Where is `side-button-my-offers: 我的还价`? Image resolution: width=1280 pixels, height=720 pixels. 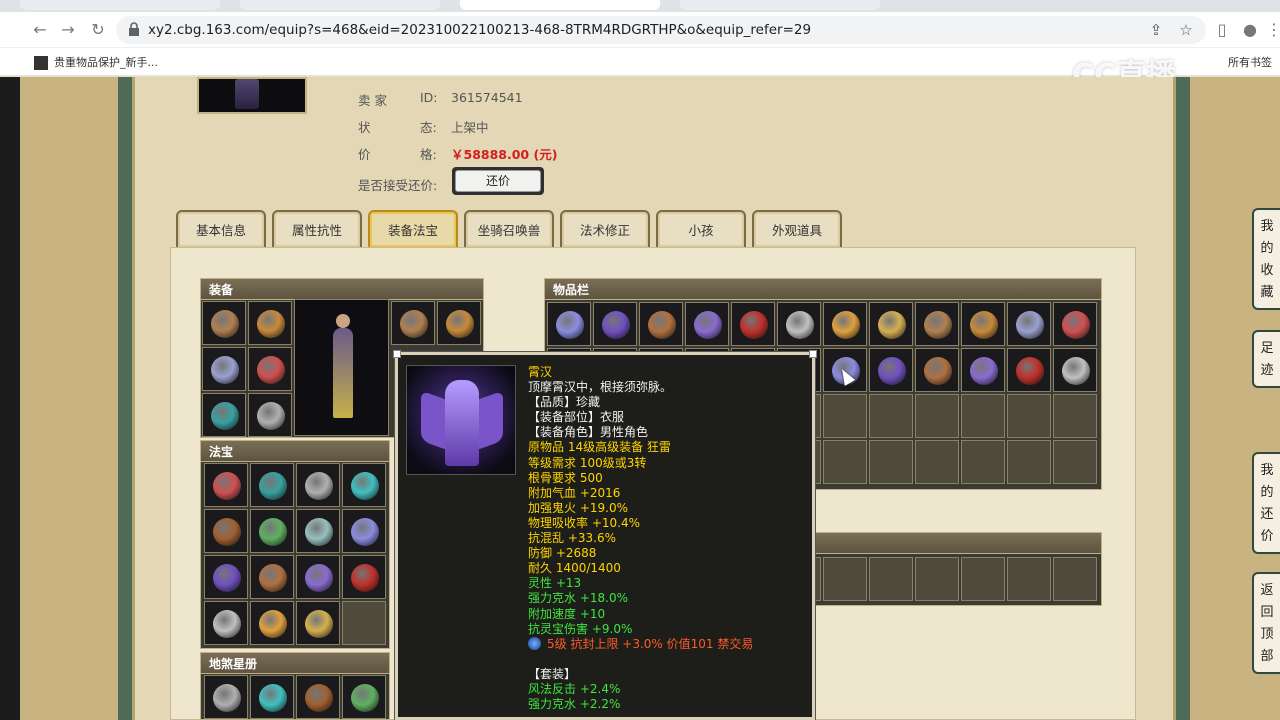 side-button-my-offers: 我的还价 is located at coordinates (1266, 503).